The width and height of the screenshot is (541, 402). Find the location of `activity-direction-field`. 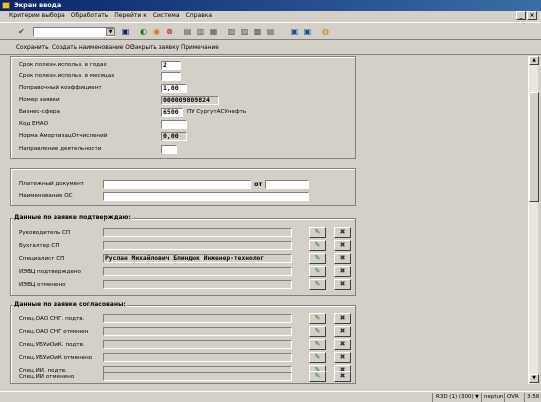

activity-direction-field is located at coordinates (169, 149).